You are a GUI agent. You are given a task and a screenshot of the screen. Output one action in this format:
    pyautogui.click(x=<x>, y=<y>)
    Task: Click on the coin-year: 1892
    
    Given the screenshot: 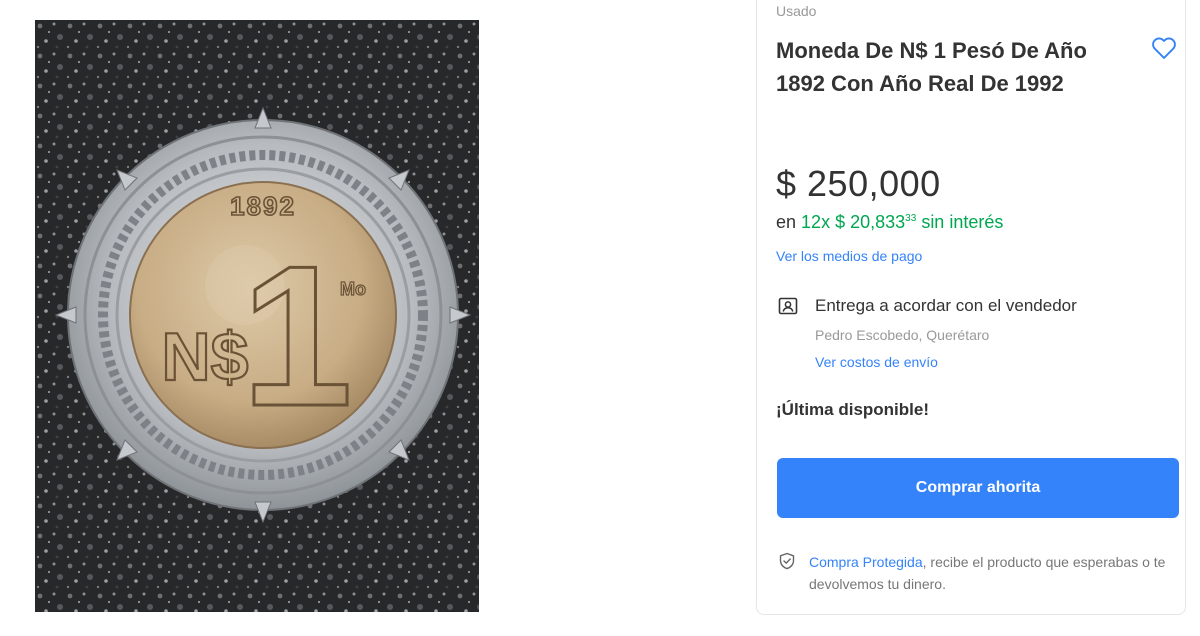 What is the action you would take?
    pyautogui.click(x=263, y=206)
    